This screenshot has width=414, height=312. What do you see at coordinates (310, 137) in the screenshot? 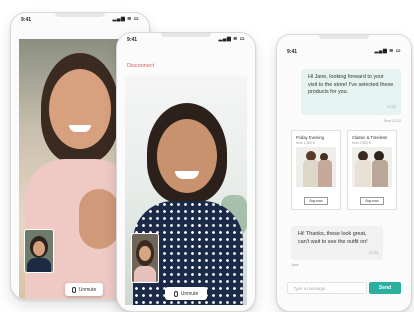
I see `product-title: Friday Evening` at bounding box center [310, 137].